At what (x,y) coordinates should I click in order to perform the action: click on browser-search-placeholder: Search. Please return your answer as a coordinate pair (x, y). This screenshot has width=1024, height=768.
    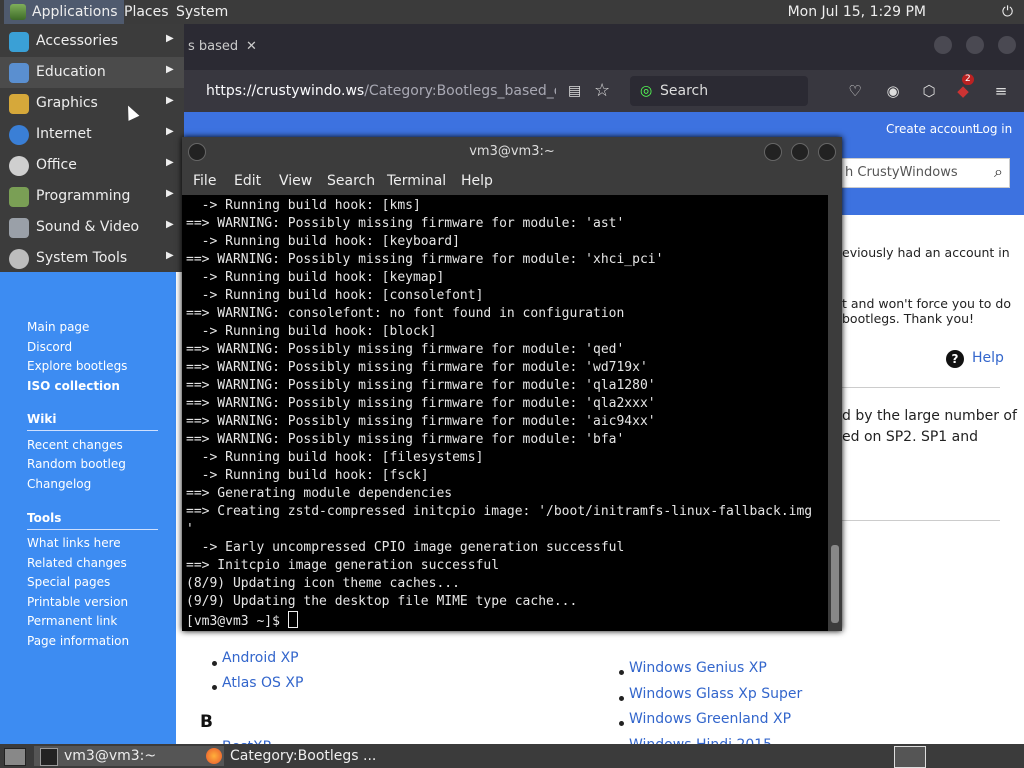
    Looking at the image, I should click on (684, 91).